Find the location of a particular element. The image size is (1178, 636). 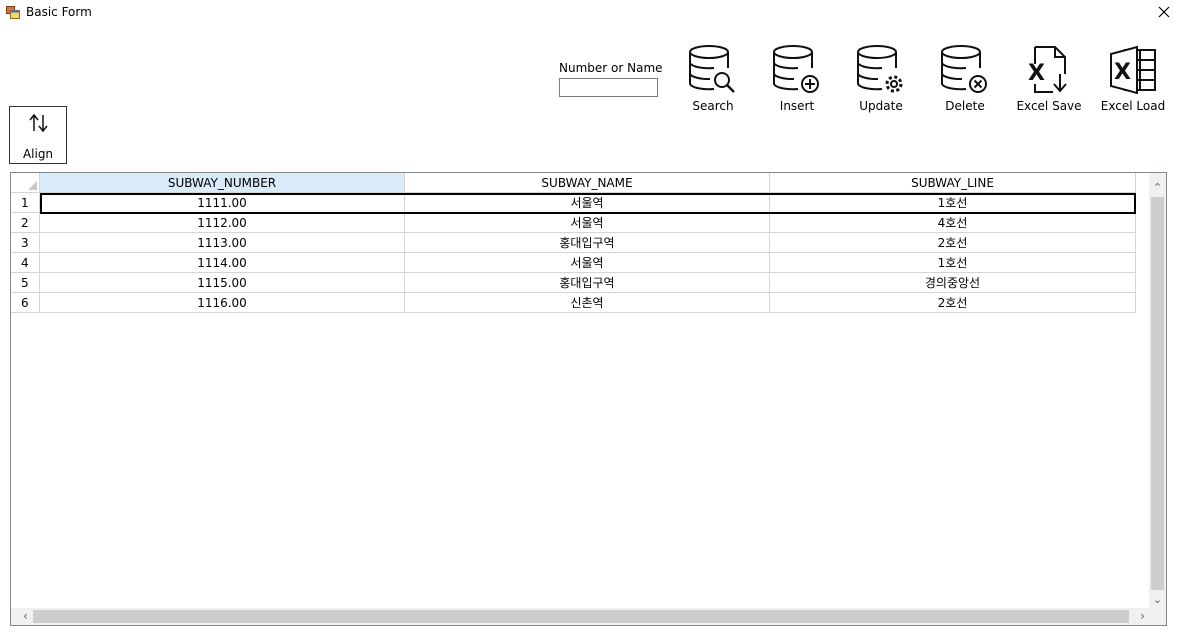

insert-button-label: Insert is located at coordinates (797, 106).